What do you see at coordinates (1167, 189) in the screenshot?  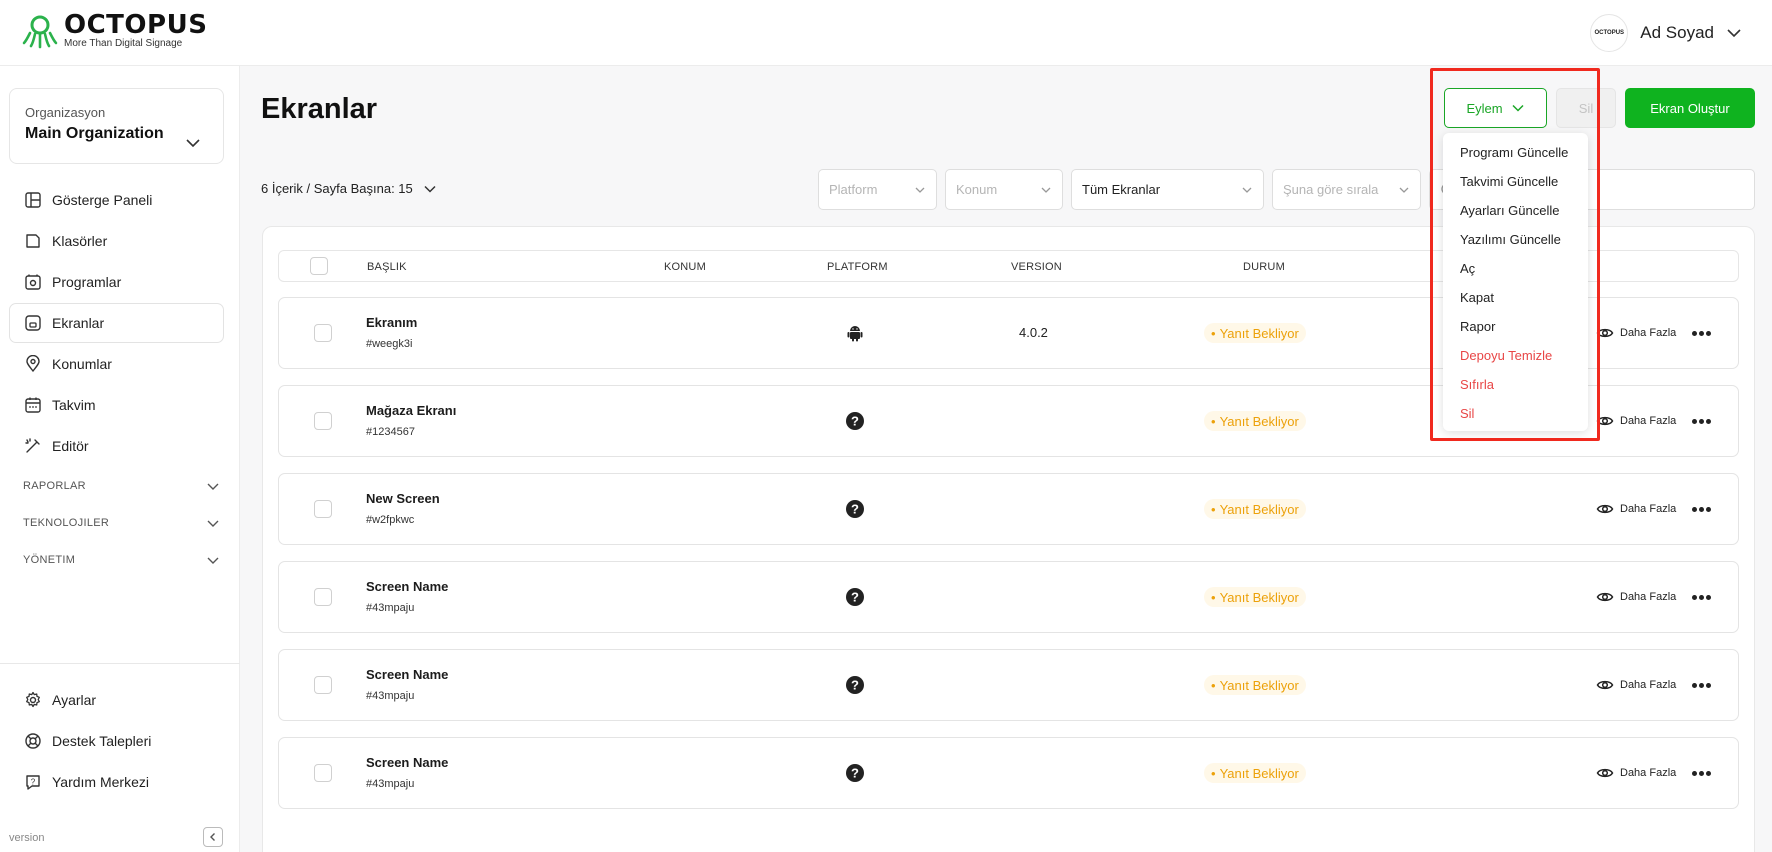 I see `screens-filter: Tüm Ekranlar` at bounding box center [1167, 189].